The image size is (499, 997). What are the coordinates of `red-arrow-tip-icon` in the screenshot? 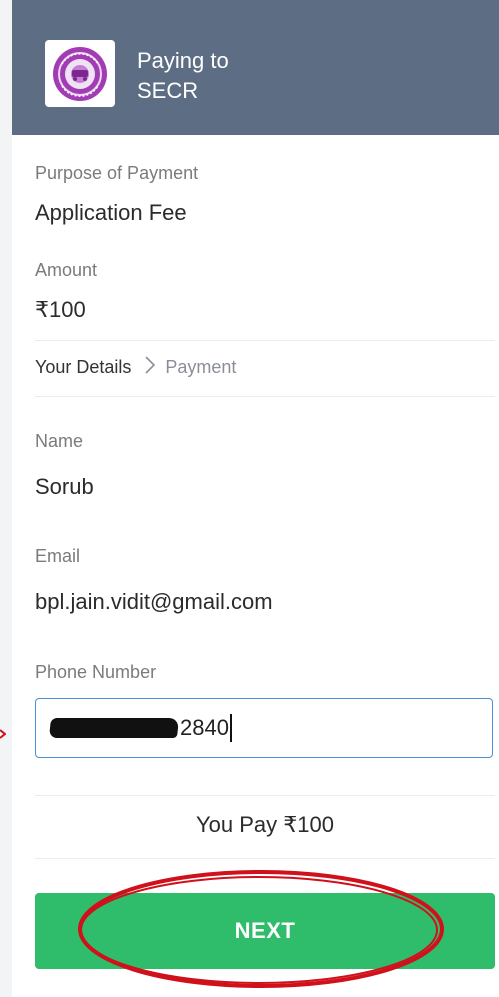 It's located at (3, 734).